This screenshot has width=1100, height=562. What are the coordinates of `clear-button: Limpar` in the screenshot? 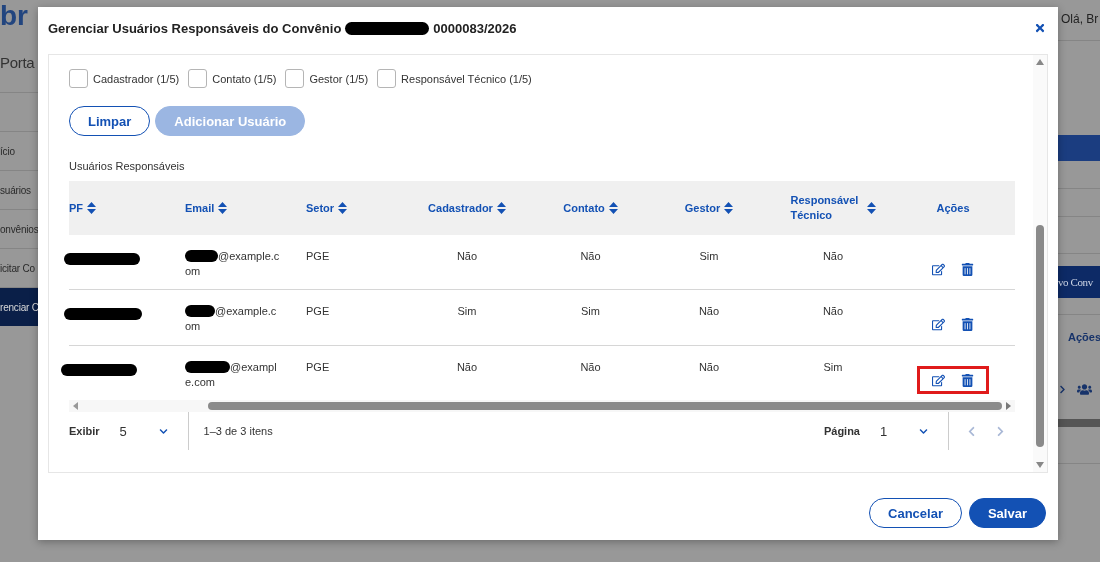 It's located at (110, 121).